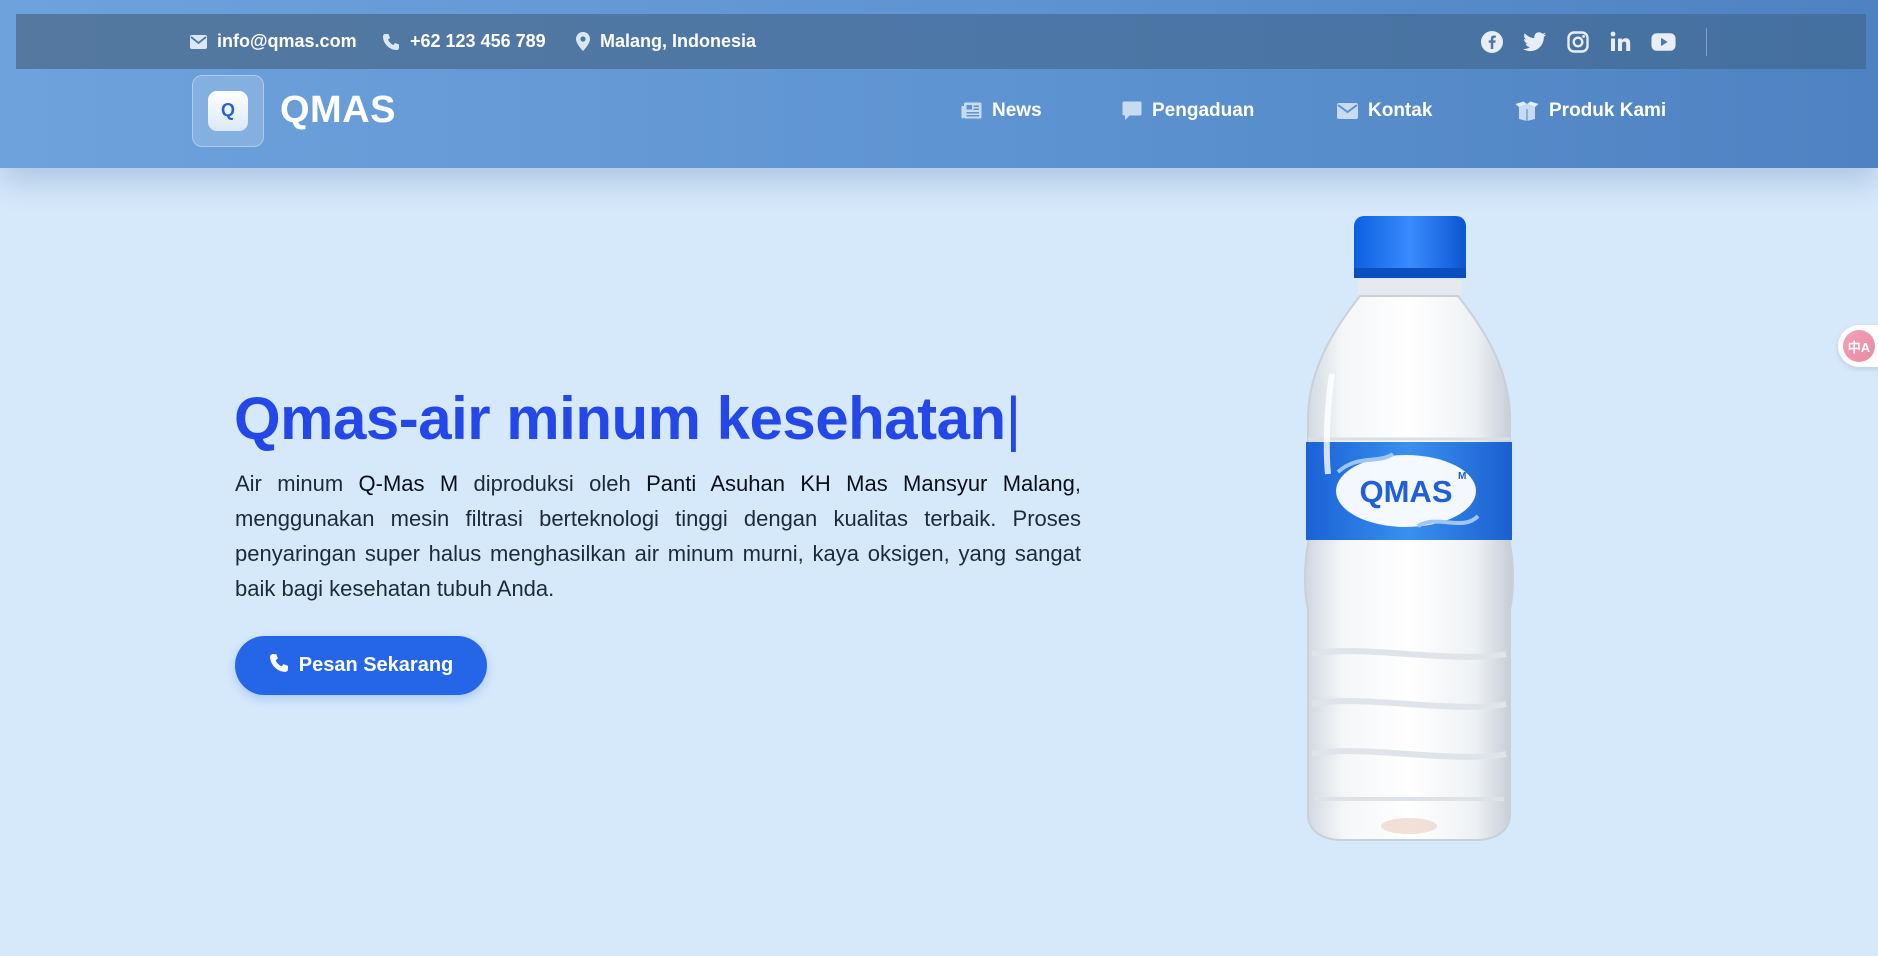 The width and height of the screenshot is (1878, 956). What do you see at coordinates (620, 418) in the screenshot?
I see `hero-title-text: Qmas-air minum kesehatan` at bounding box center [620, 418].